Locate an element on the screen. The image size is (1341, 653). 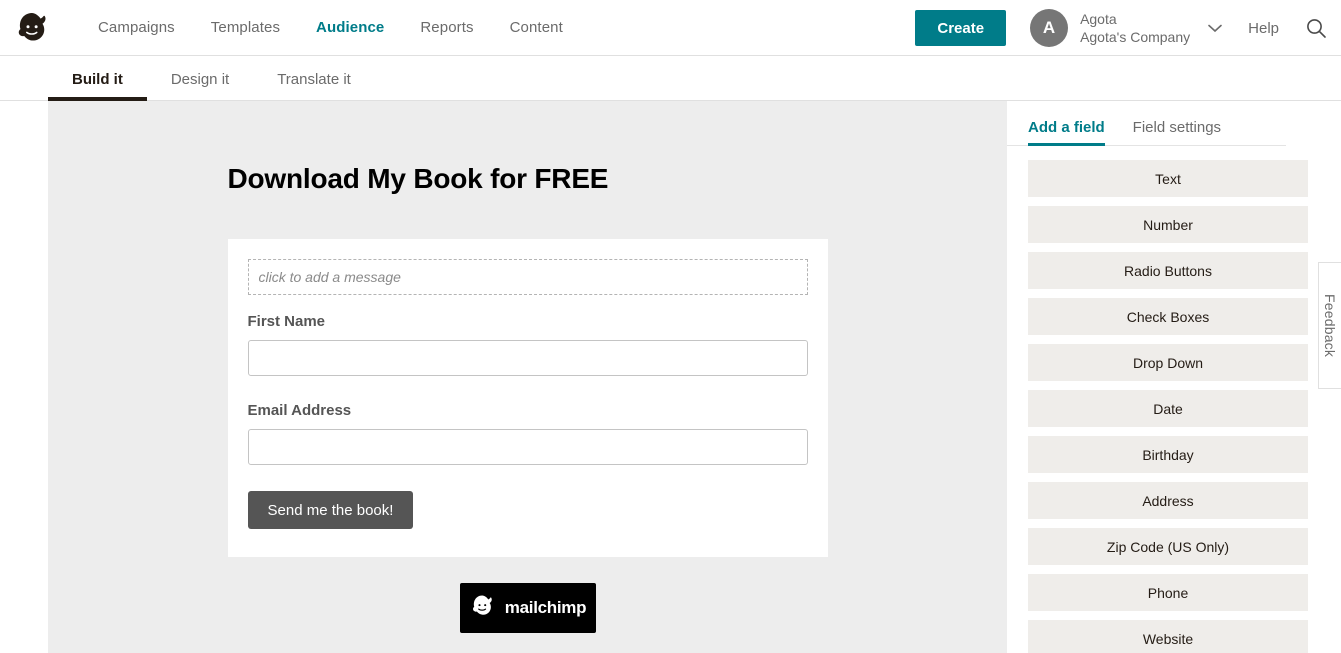
tab-design-it: Design it is located at coordinates (200, 85).